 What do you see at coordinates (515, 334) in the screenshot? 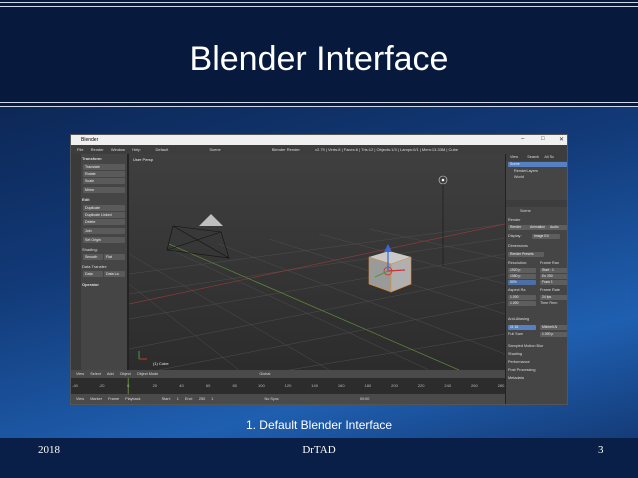
I see `full-sample-checkbox: Full Sam` at bounding box center [515, 334].